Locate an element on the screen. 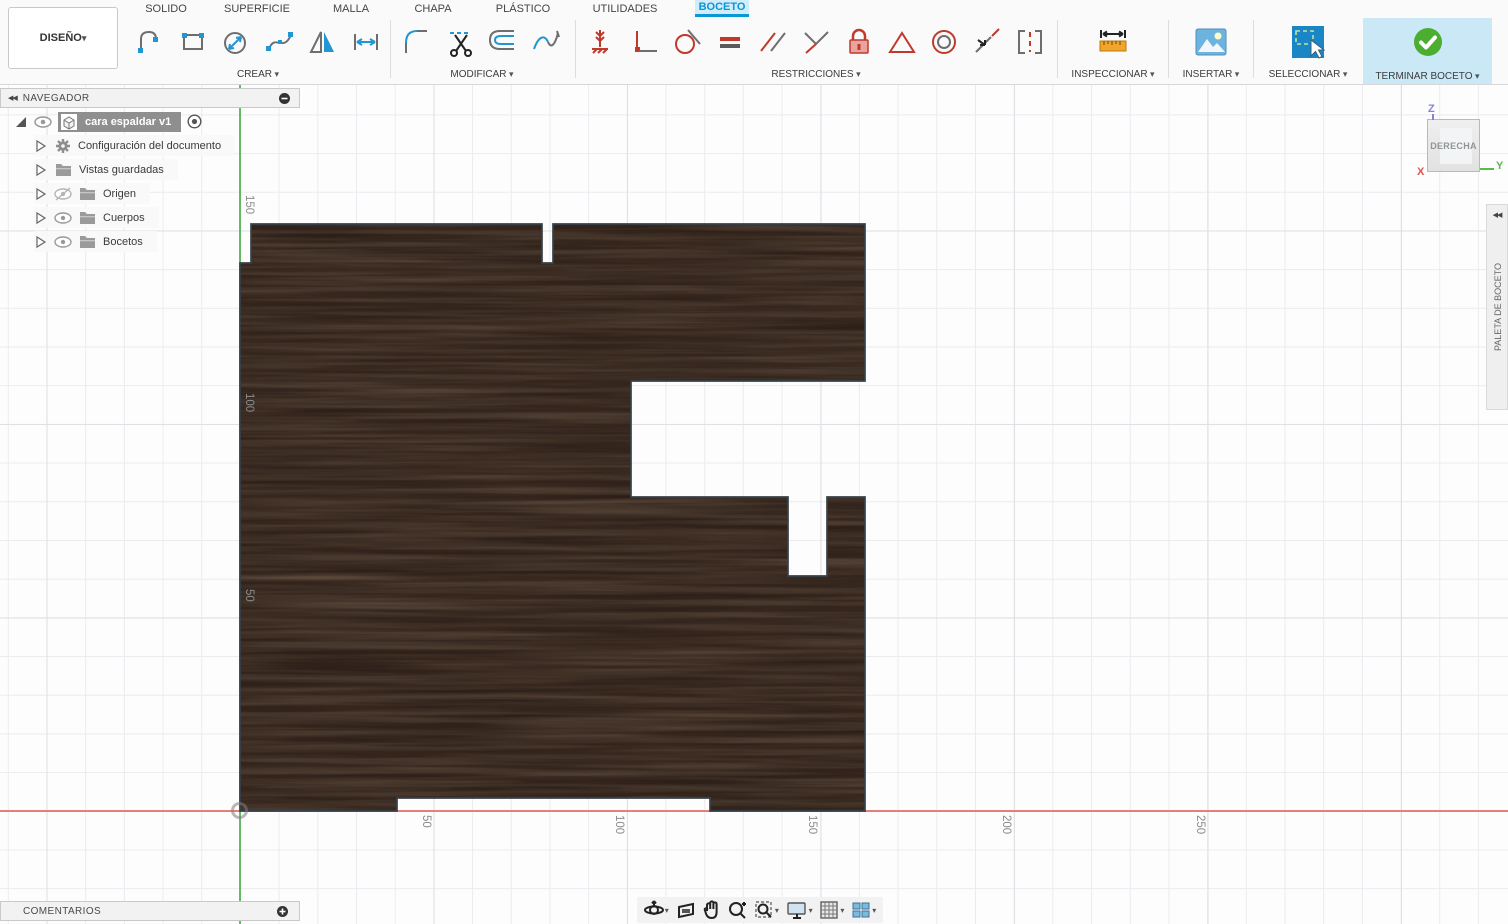 The height and width of the screenshot is (924, 1508). inspeccionar-label: INSPECCIONAR is located at coordinates (1113, 74).